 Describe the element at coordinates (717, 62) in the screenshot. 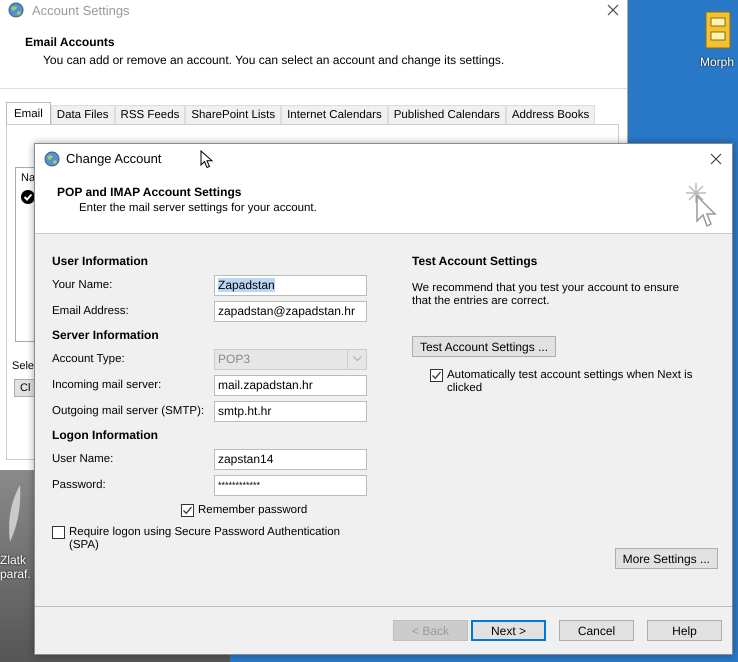

I see `desktop-icon-label: Morph` at that location.